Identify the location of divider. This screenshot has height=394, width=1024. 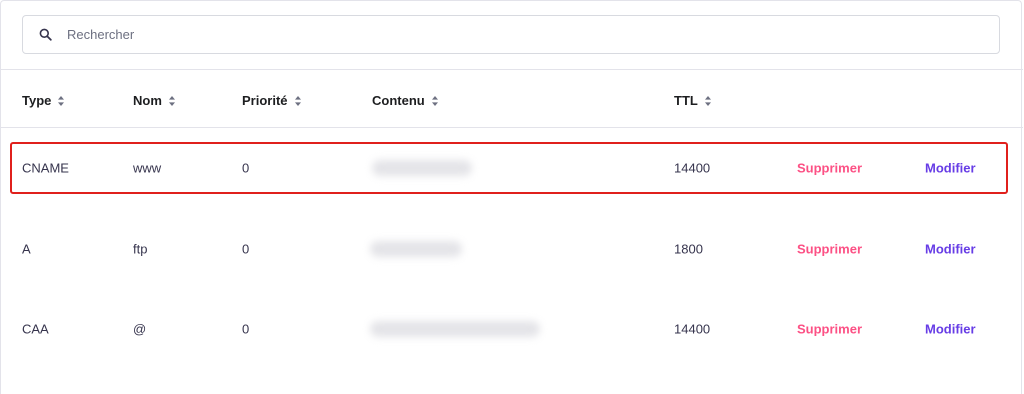
(512, 69).